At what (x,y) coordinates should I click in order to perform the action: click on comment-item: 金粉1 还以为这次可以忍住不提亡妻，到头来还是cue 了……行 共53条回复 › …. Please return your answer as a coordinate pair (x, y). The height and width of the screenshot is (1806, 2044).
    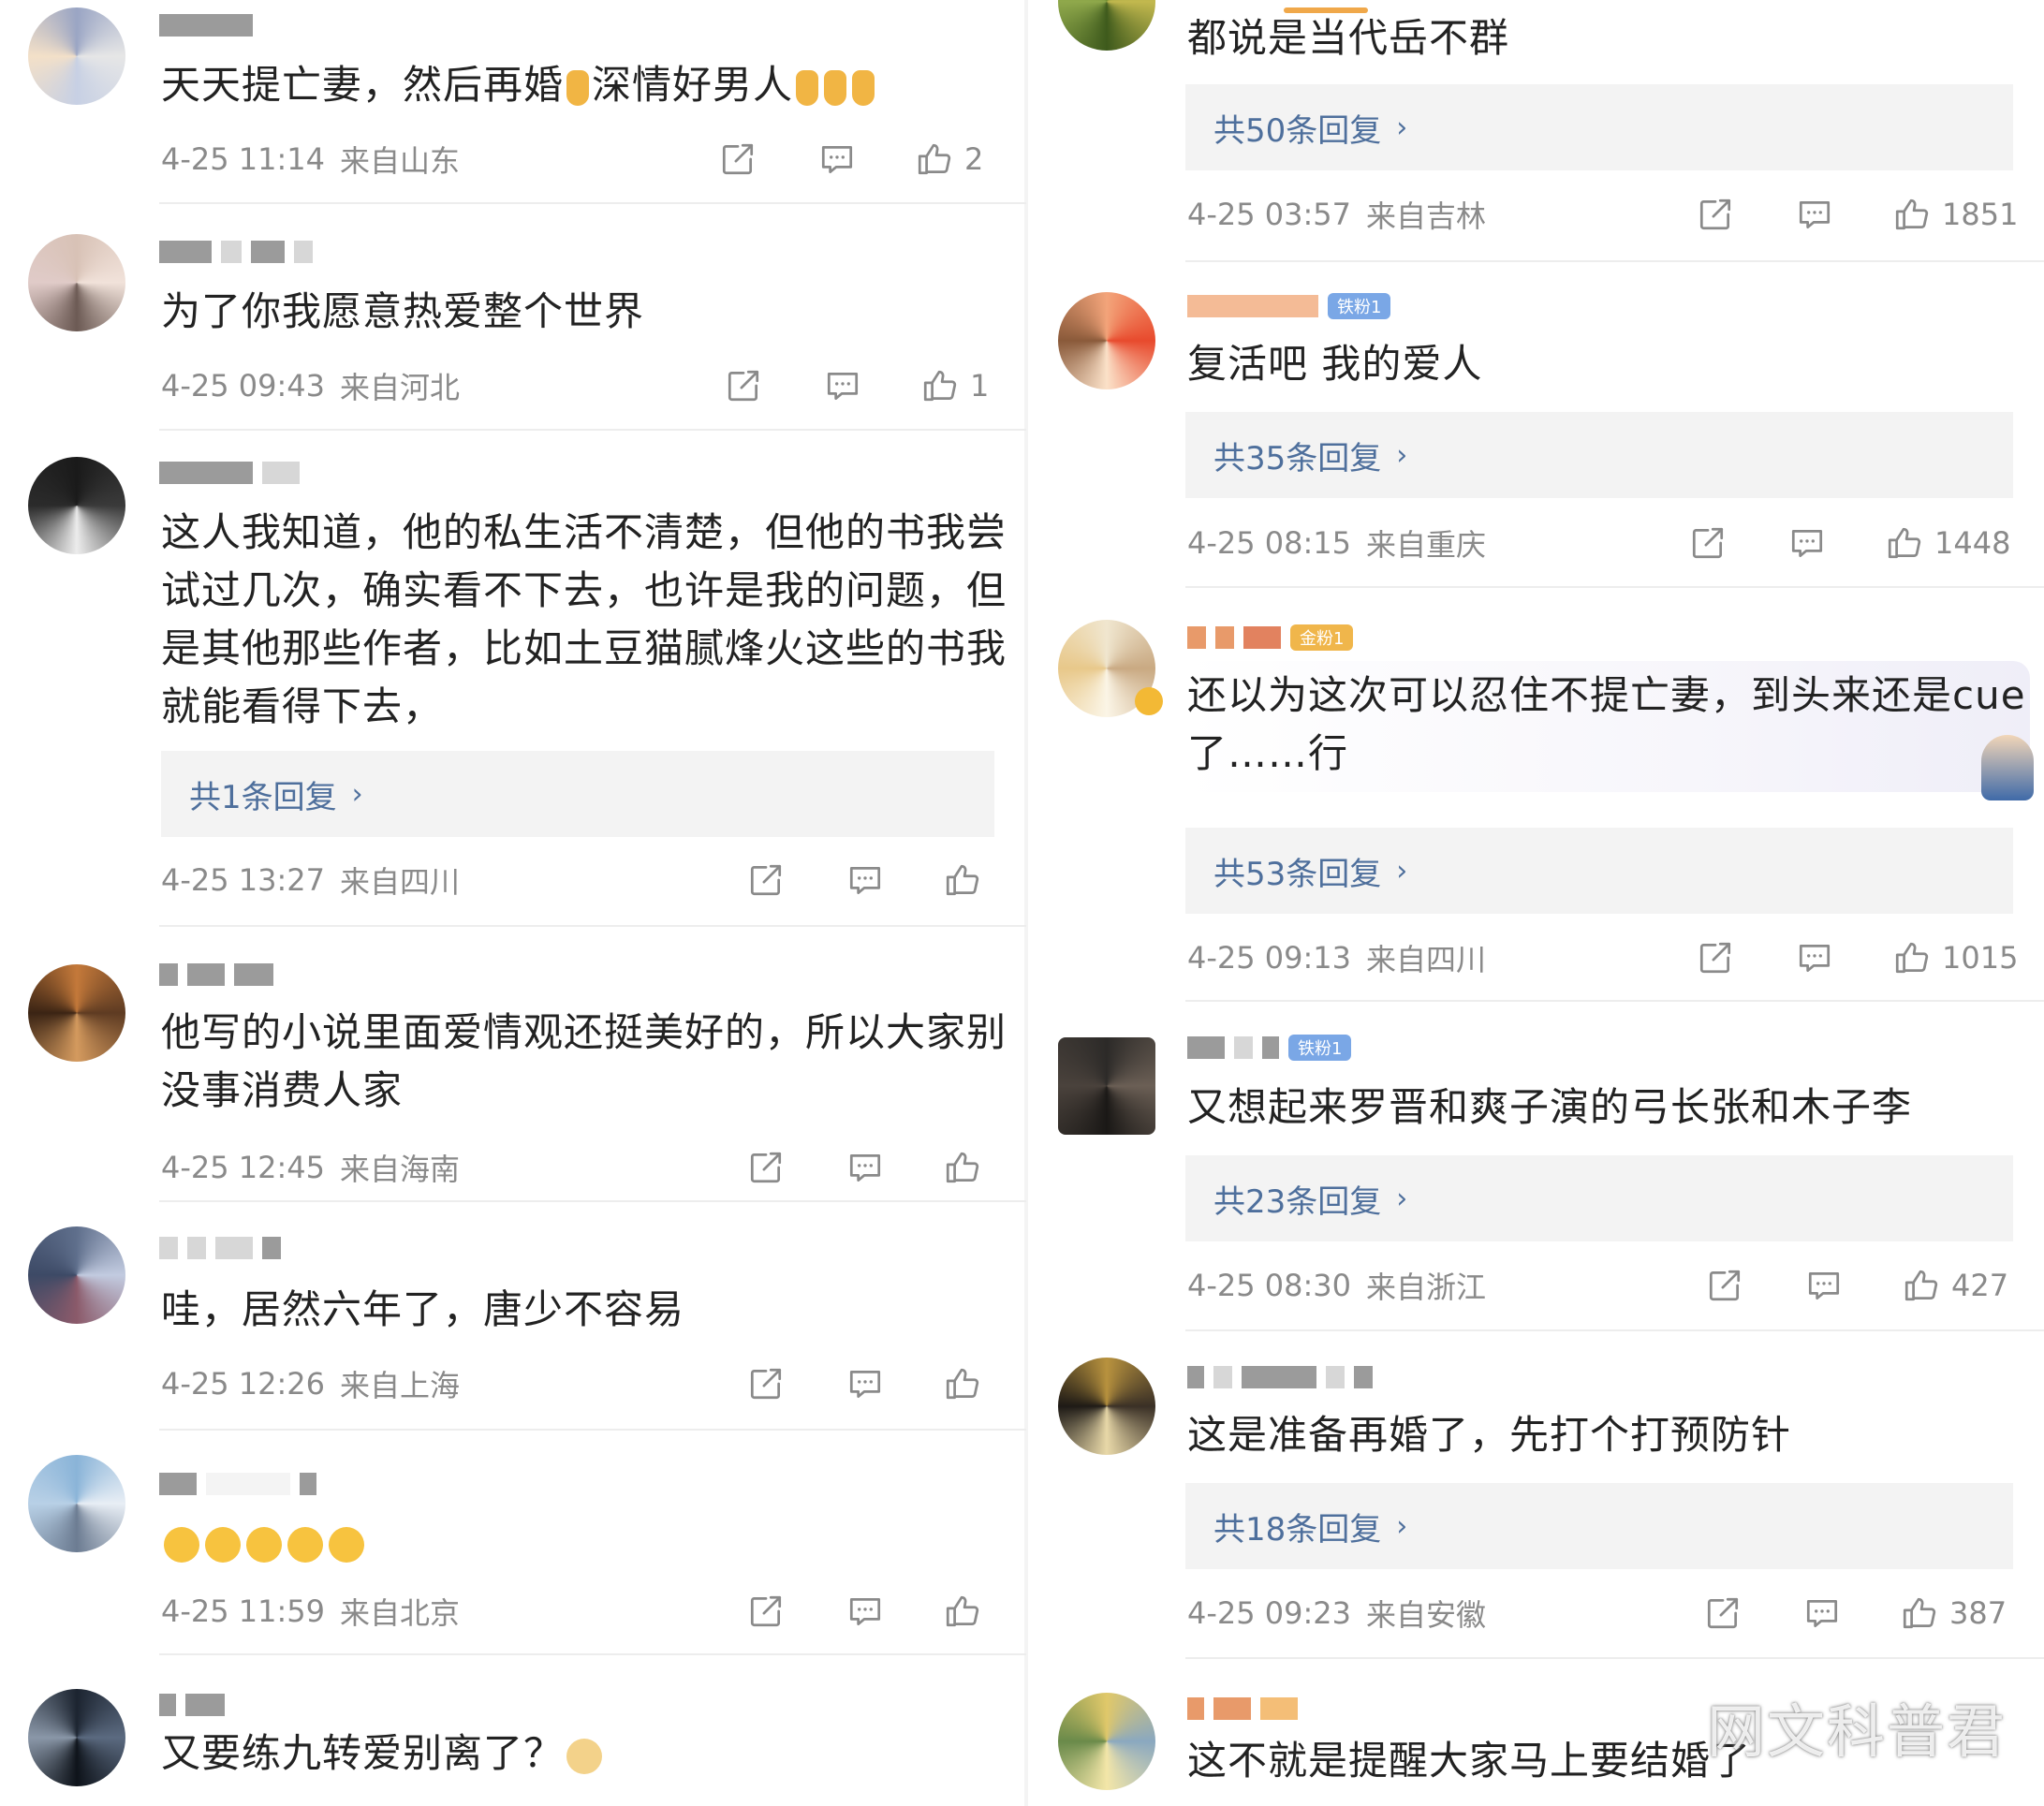
    Looking at the image, I should click on (1535, 805).